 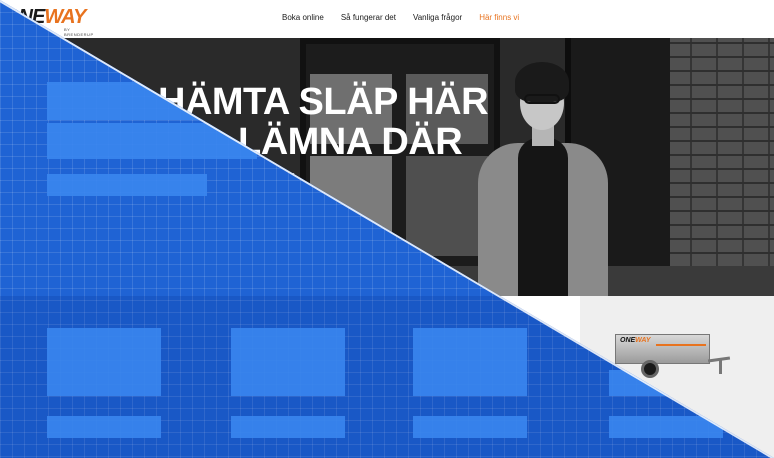 What do you see at coordinates (719, 167) in the screenshot?
I see `hero-brick-wall` at bounding box center [719, 167].